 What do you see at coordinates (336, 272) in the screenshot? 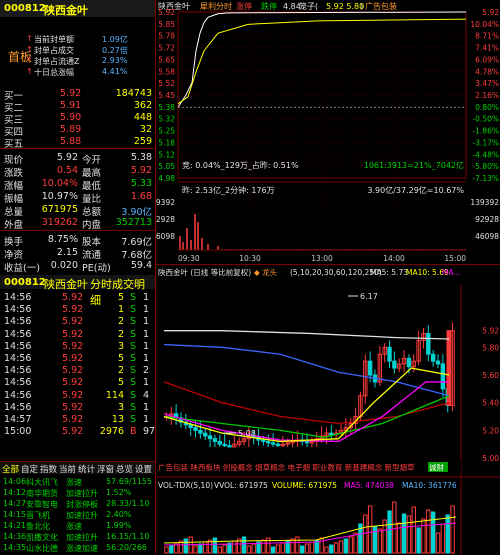
I see `kline-header-item: (5,10,20,30,60,120,250)` at bounding box center [336, 272].